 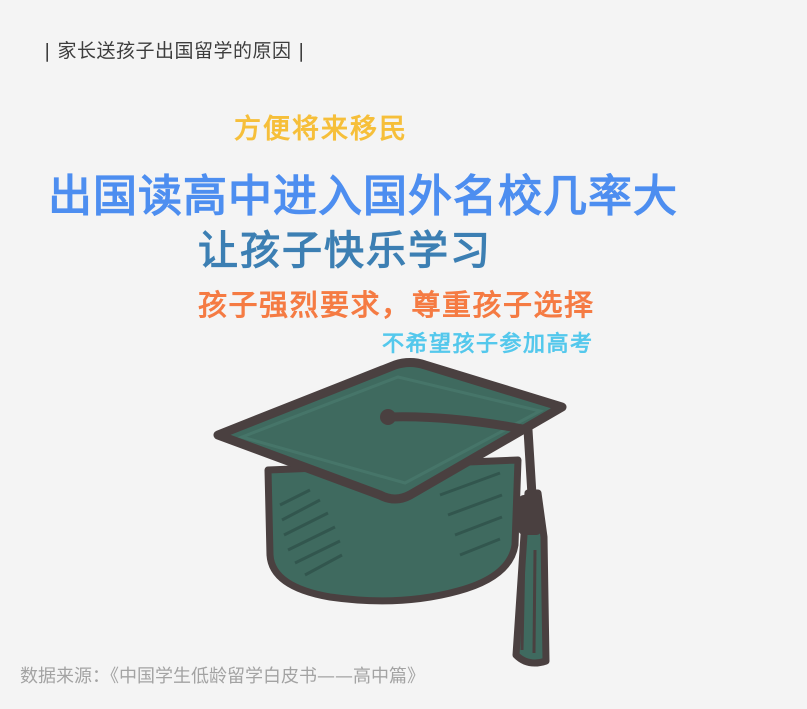 I want to click on reason-happy-learning: 让孩子快乐学习, so click(x=345, y=251).